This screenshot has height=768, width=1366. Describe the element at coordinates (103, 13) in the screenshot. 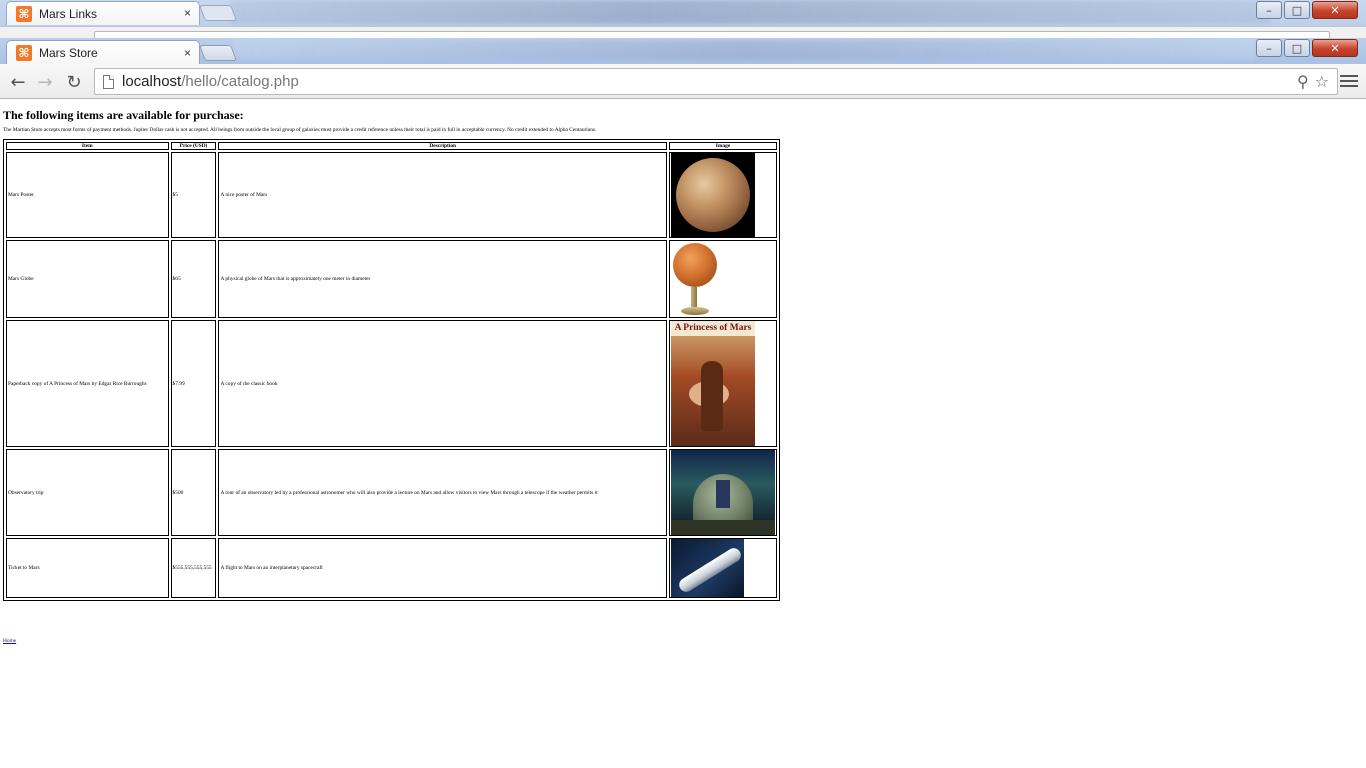

I see `background-tab-mars-links: ⌘ Mars Links ×` at that location.